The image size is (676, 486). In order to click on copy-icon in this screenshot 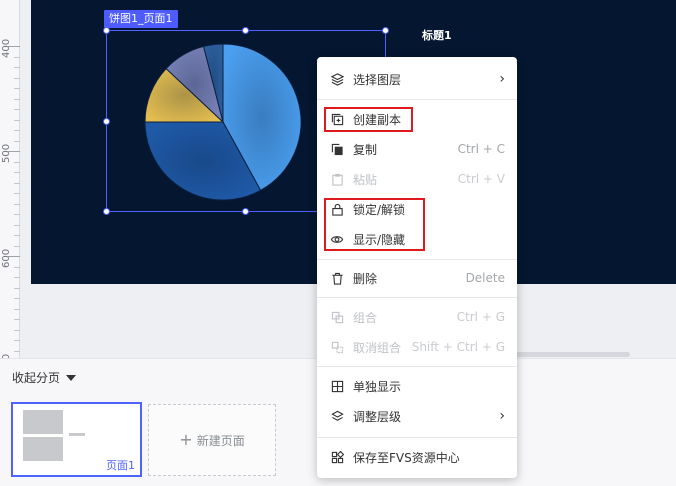, I will do `click(337, 149)`.